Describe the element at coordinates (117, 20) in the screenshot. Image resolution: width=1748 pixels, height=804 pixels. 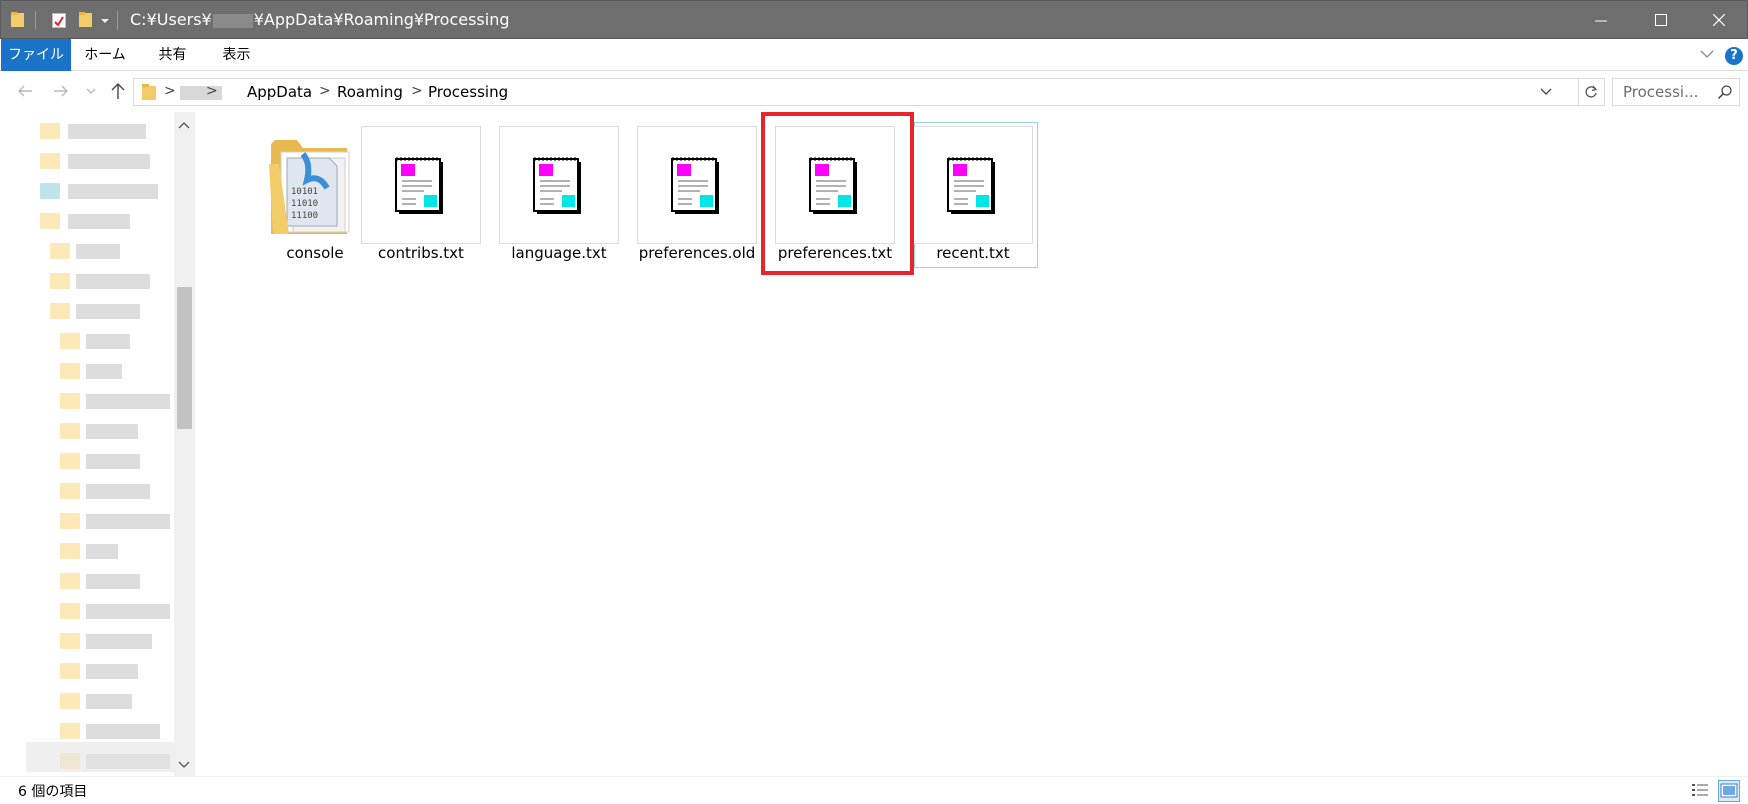
I see `title-separator` at that location.